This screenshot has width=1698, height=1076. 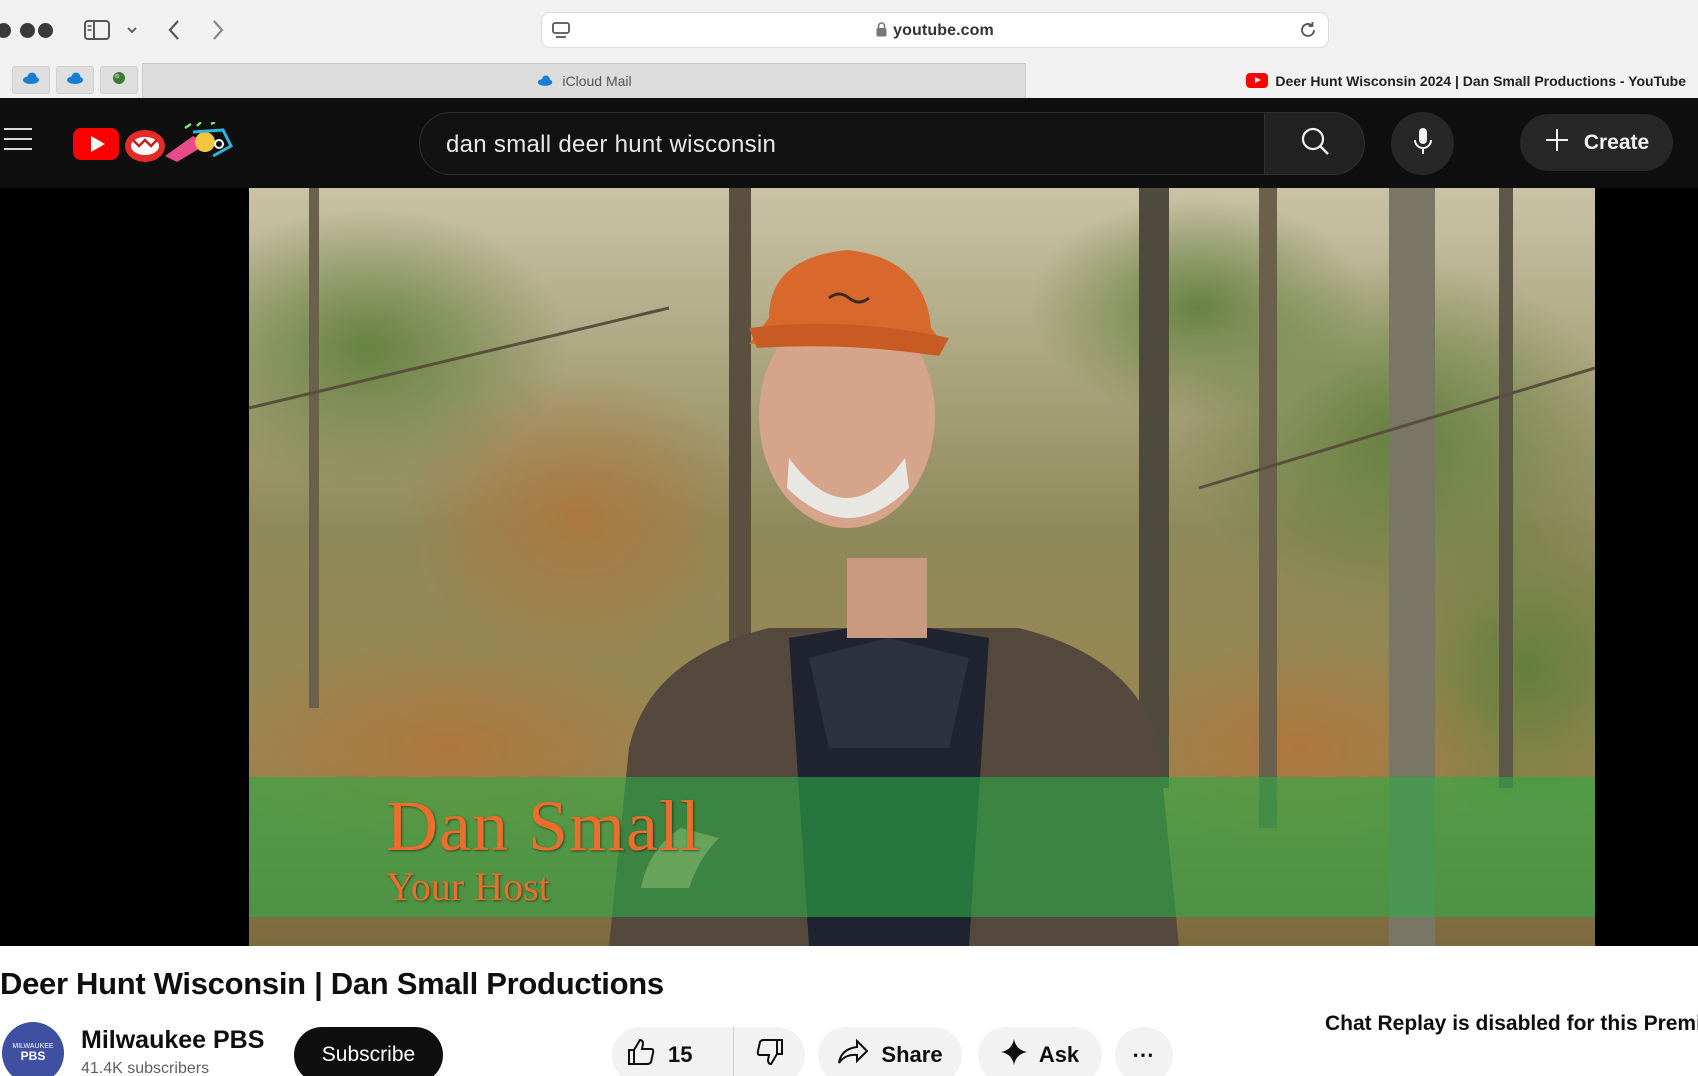 What do you see at coordinates (912, 1054) in the screenshot?
I see `share-label: Share` at bounding box center [912, 1054].